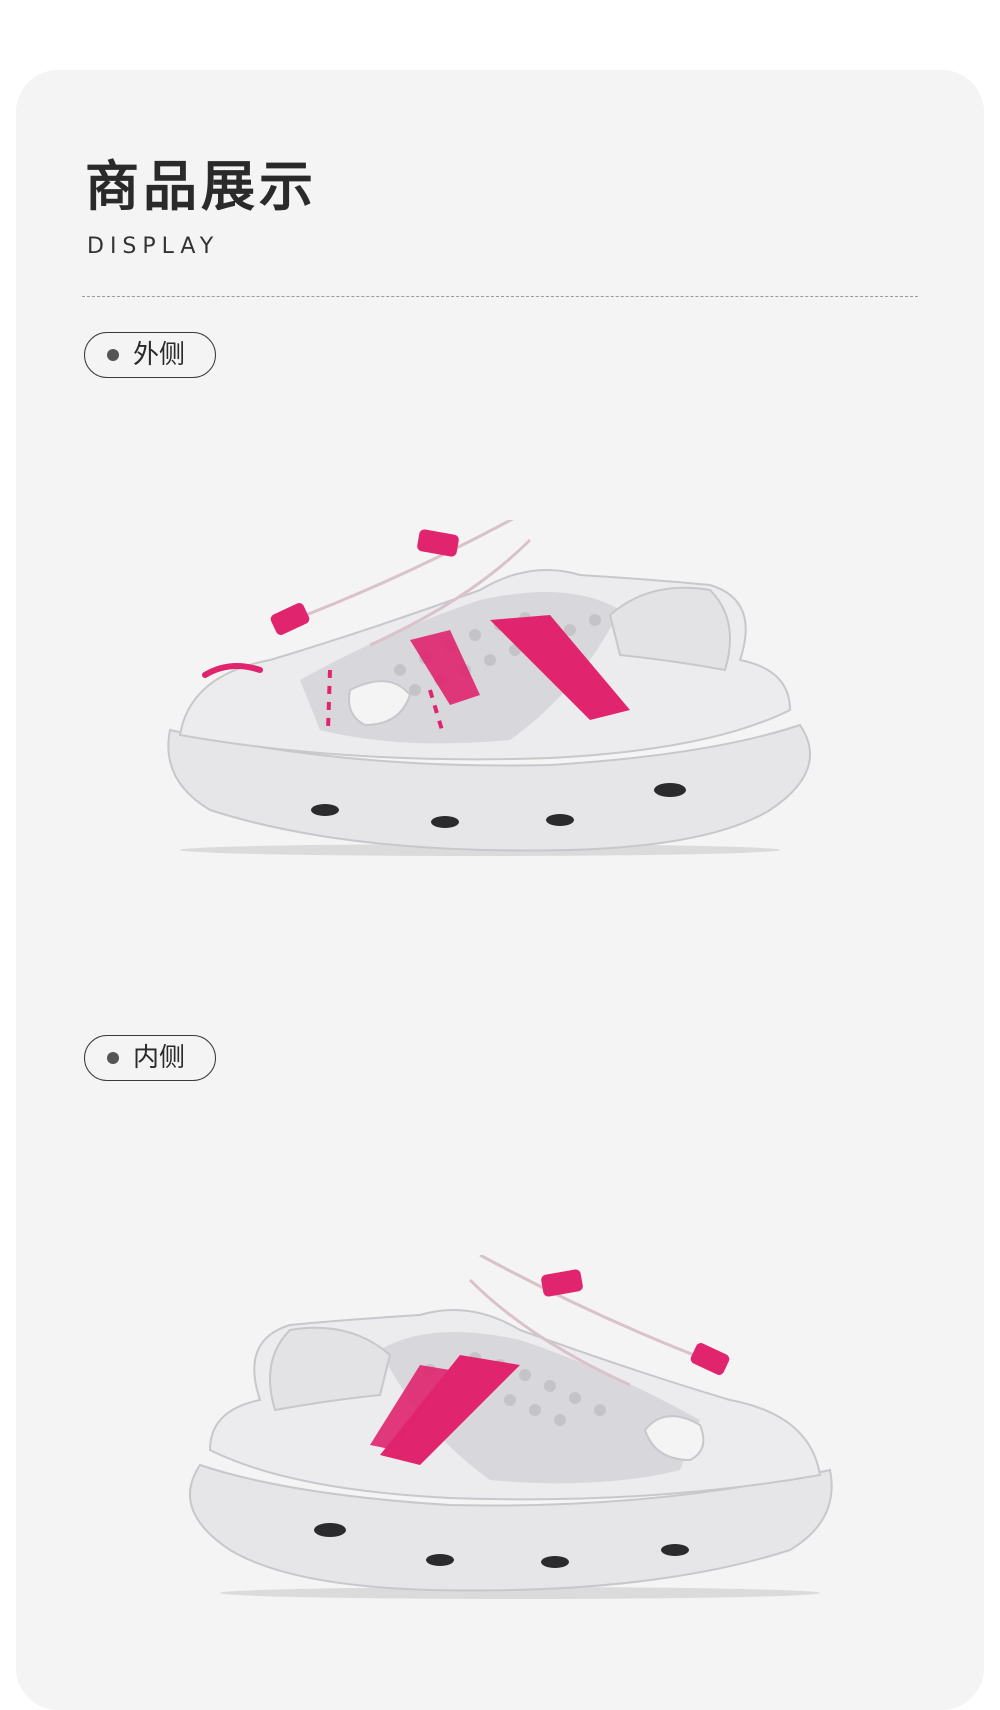 The width and height of the screenshot is (1000, 1710). I want to click on shoe-outer-side-image, so click(489, 688).